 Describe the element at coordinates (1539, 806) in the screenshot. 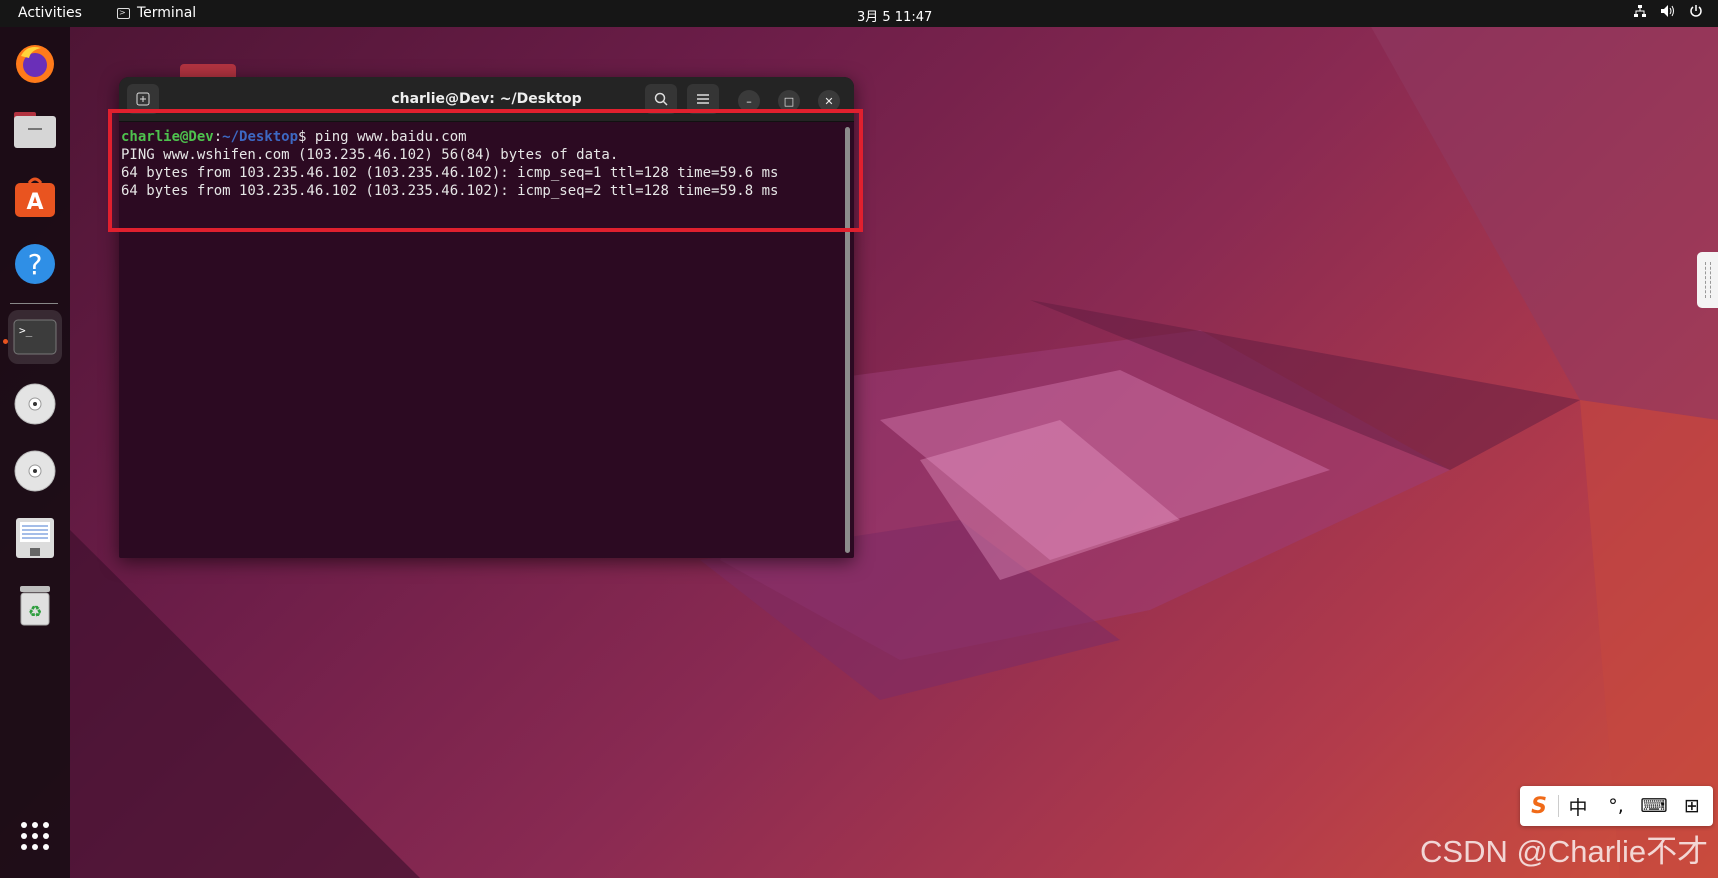

I see `sogou-logo-icon: S` at that location.